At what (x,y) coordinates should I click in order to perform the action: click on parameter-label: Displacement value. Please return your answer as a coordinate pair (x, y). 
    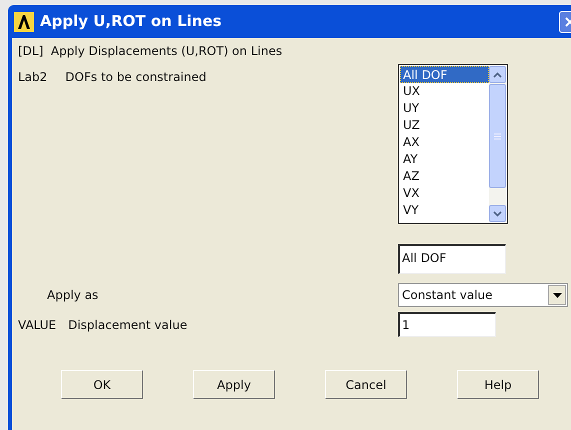
    Looking at the image, I should click on (128, 325).